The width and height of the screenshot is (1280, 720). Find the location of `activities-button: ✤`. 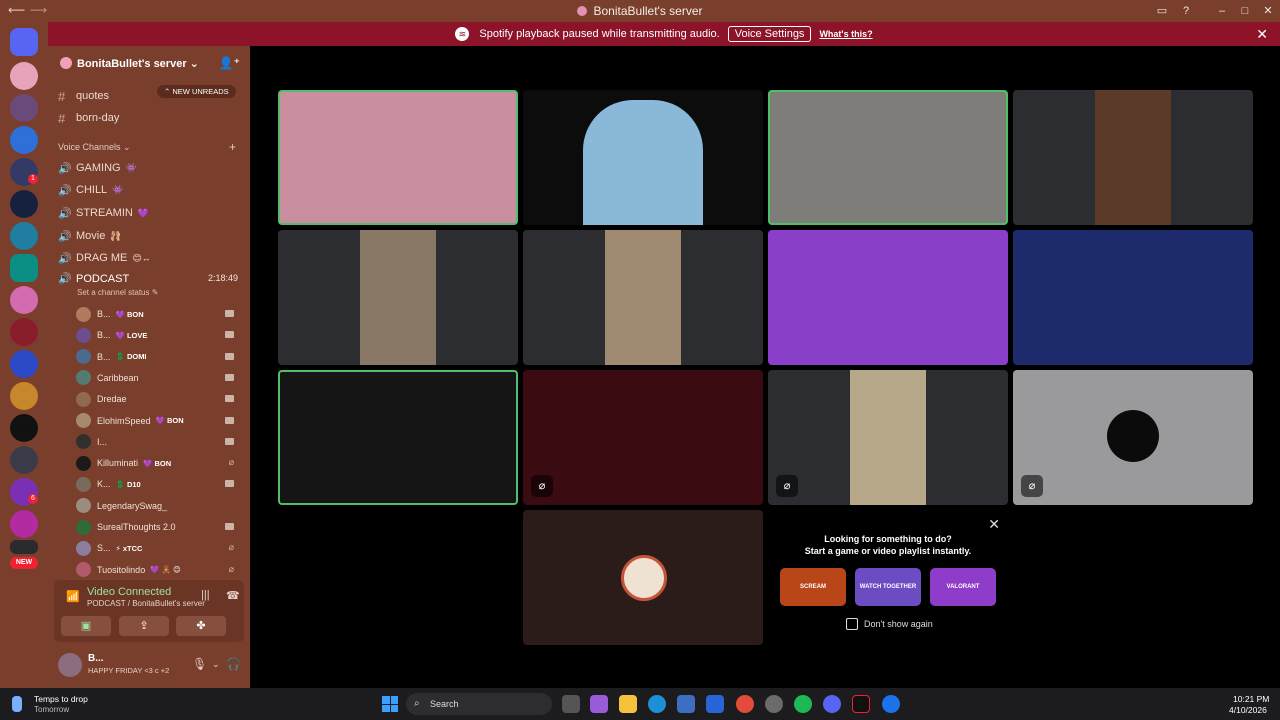

activities-button: ✤ is located at coordinates (201, 626).